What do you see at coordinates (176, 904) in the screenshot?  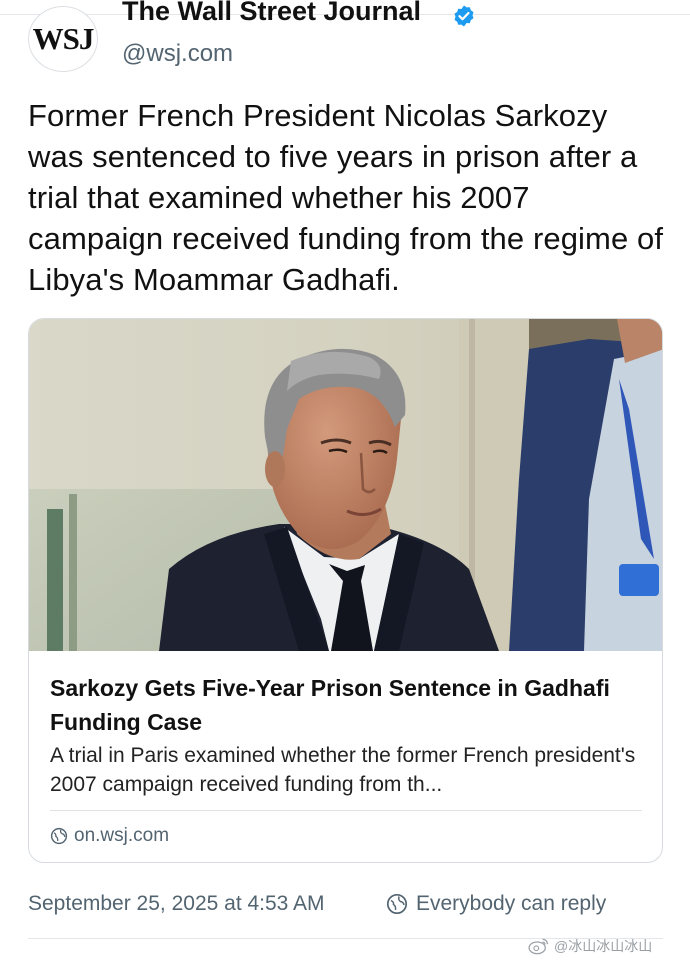 I see `post-timestamp: September 25, 2025 at 4:53 AM` at bounding box center [176, 904].